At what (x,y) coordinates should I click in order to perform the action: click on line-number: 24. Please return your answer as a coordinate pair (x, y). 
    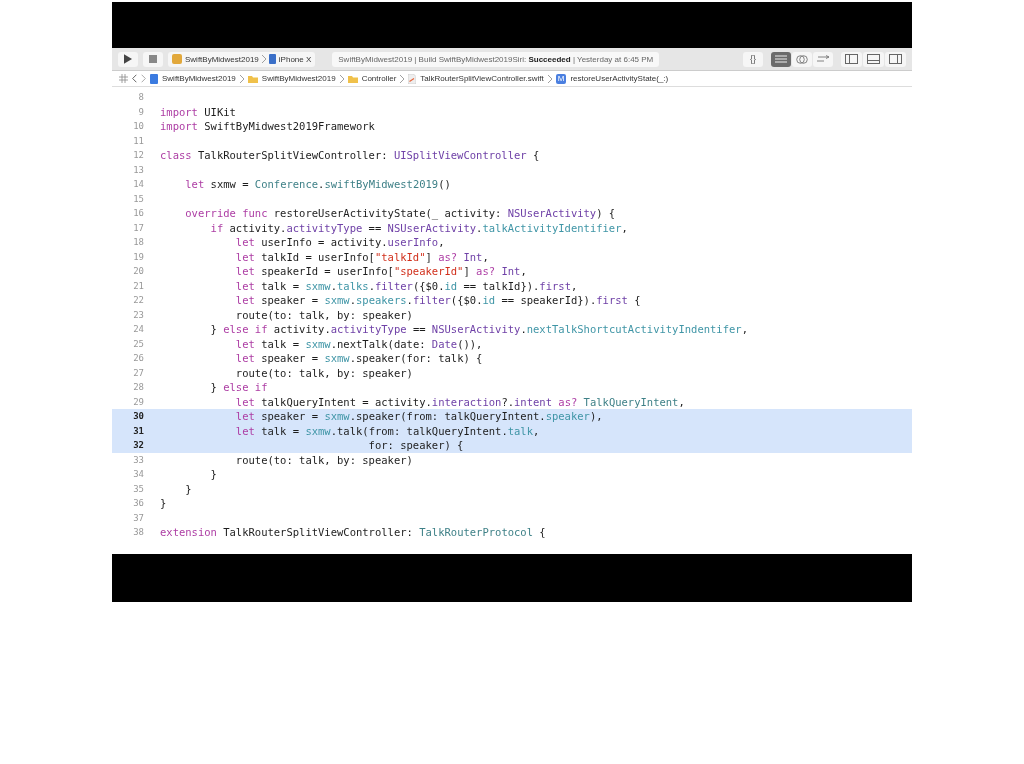
    Looking at the image, I should click on (138, 329).